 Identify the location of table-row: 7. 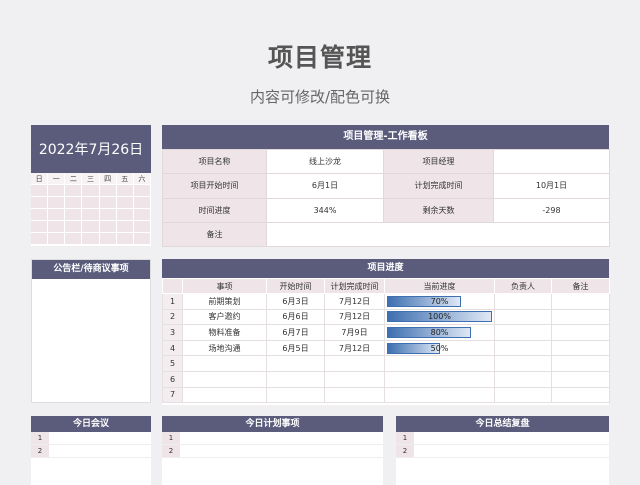
(386, 395).